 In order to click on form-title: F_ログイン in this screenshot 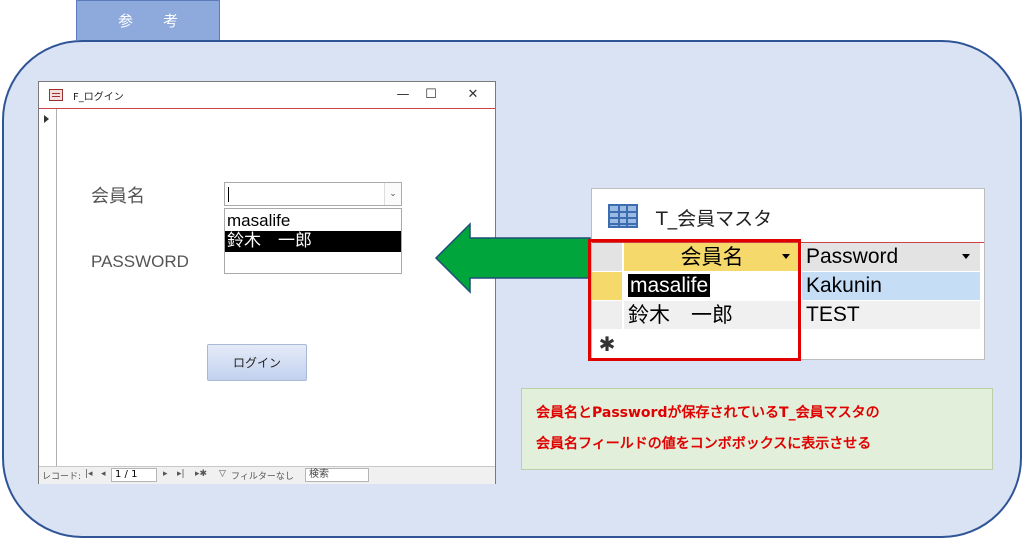, I will do `click(98, 97)`.